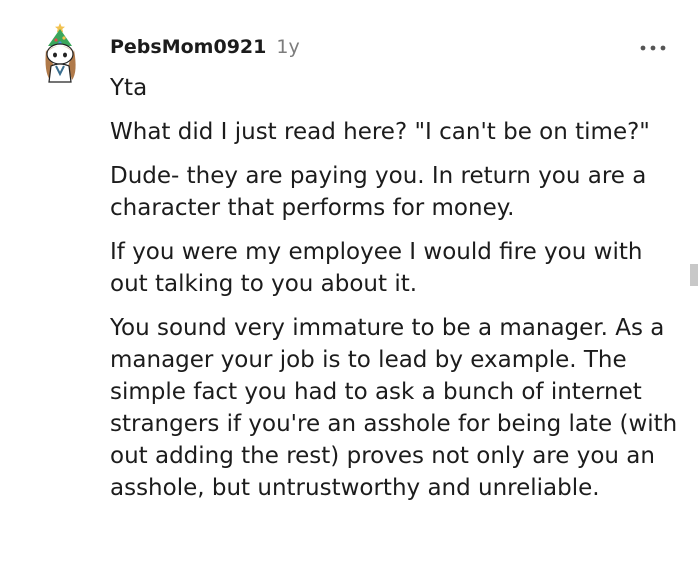 This screenshot has height=586, width=700. I want to click on user-avatar, so click(62, 53).